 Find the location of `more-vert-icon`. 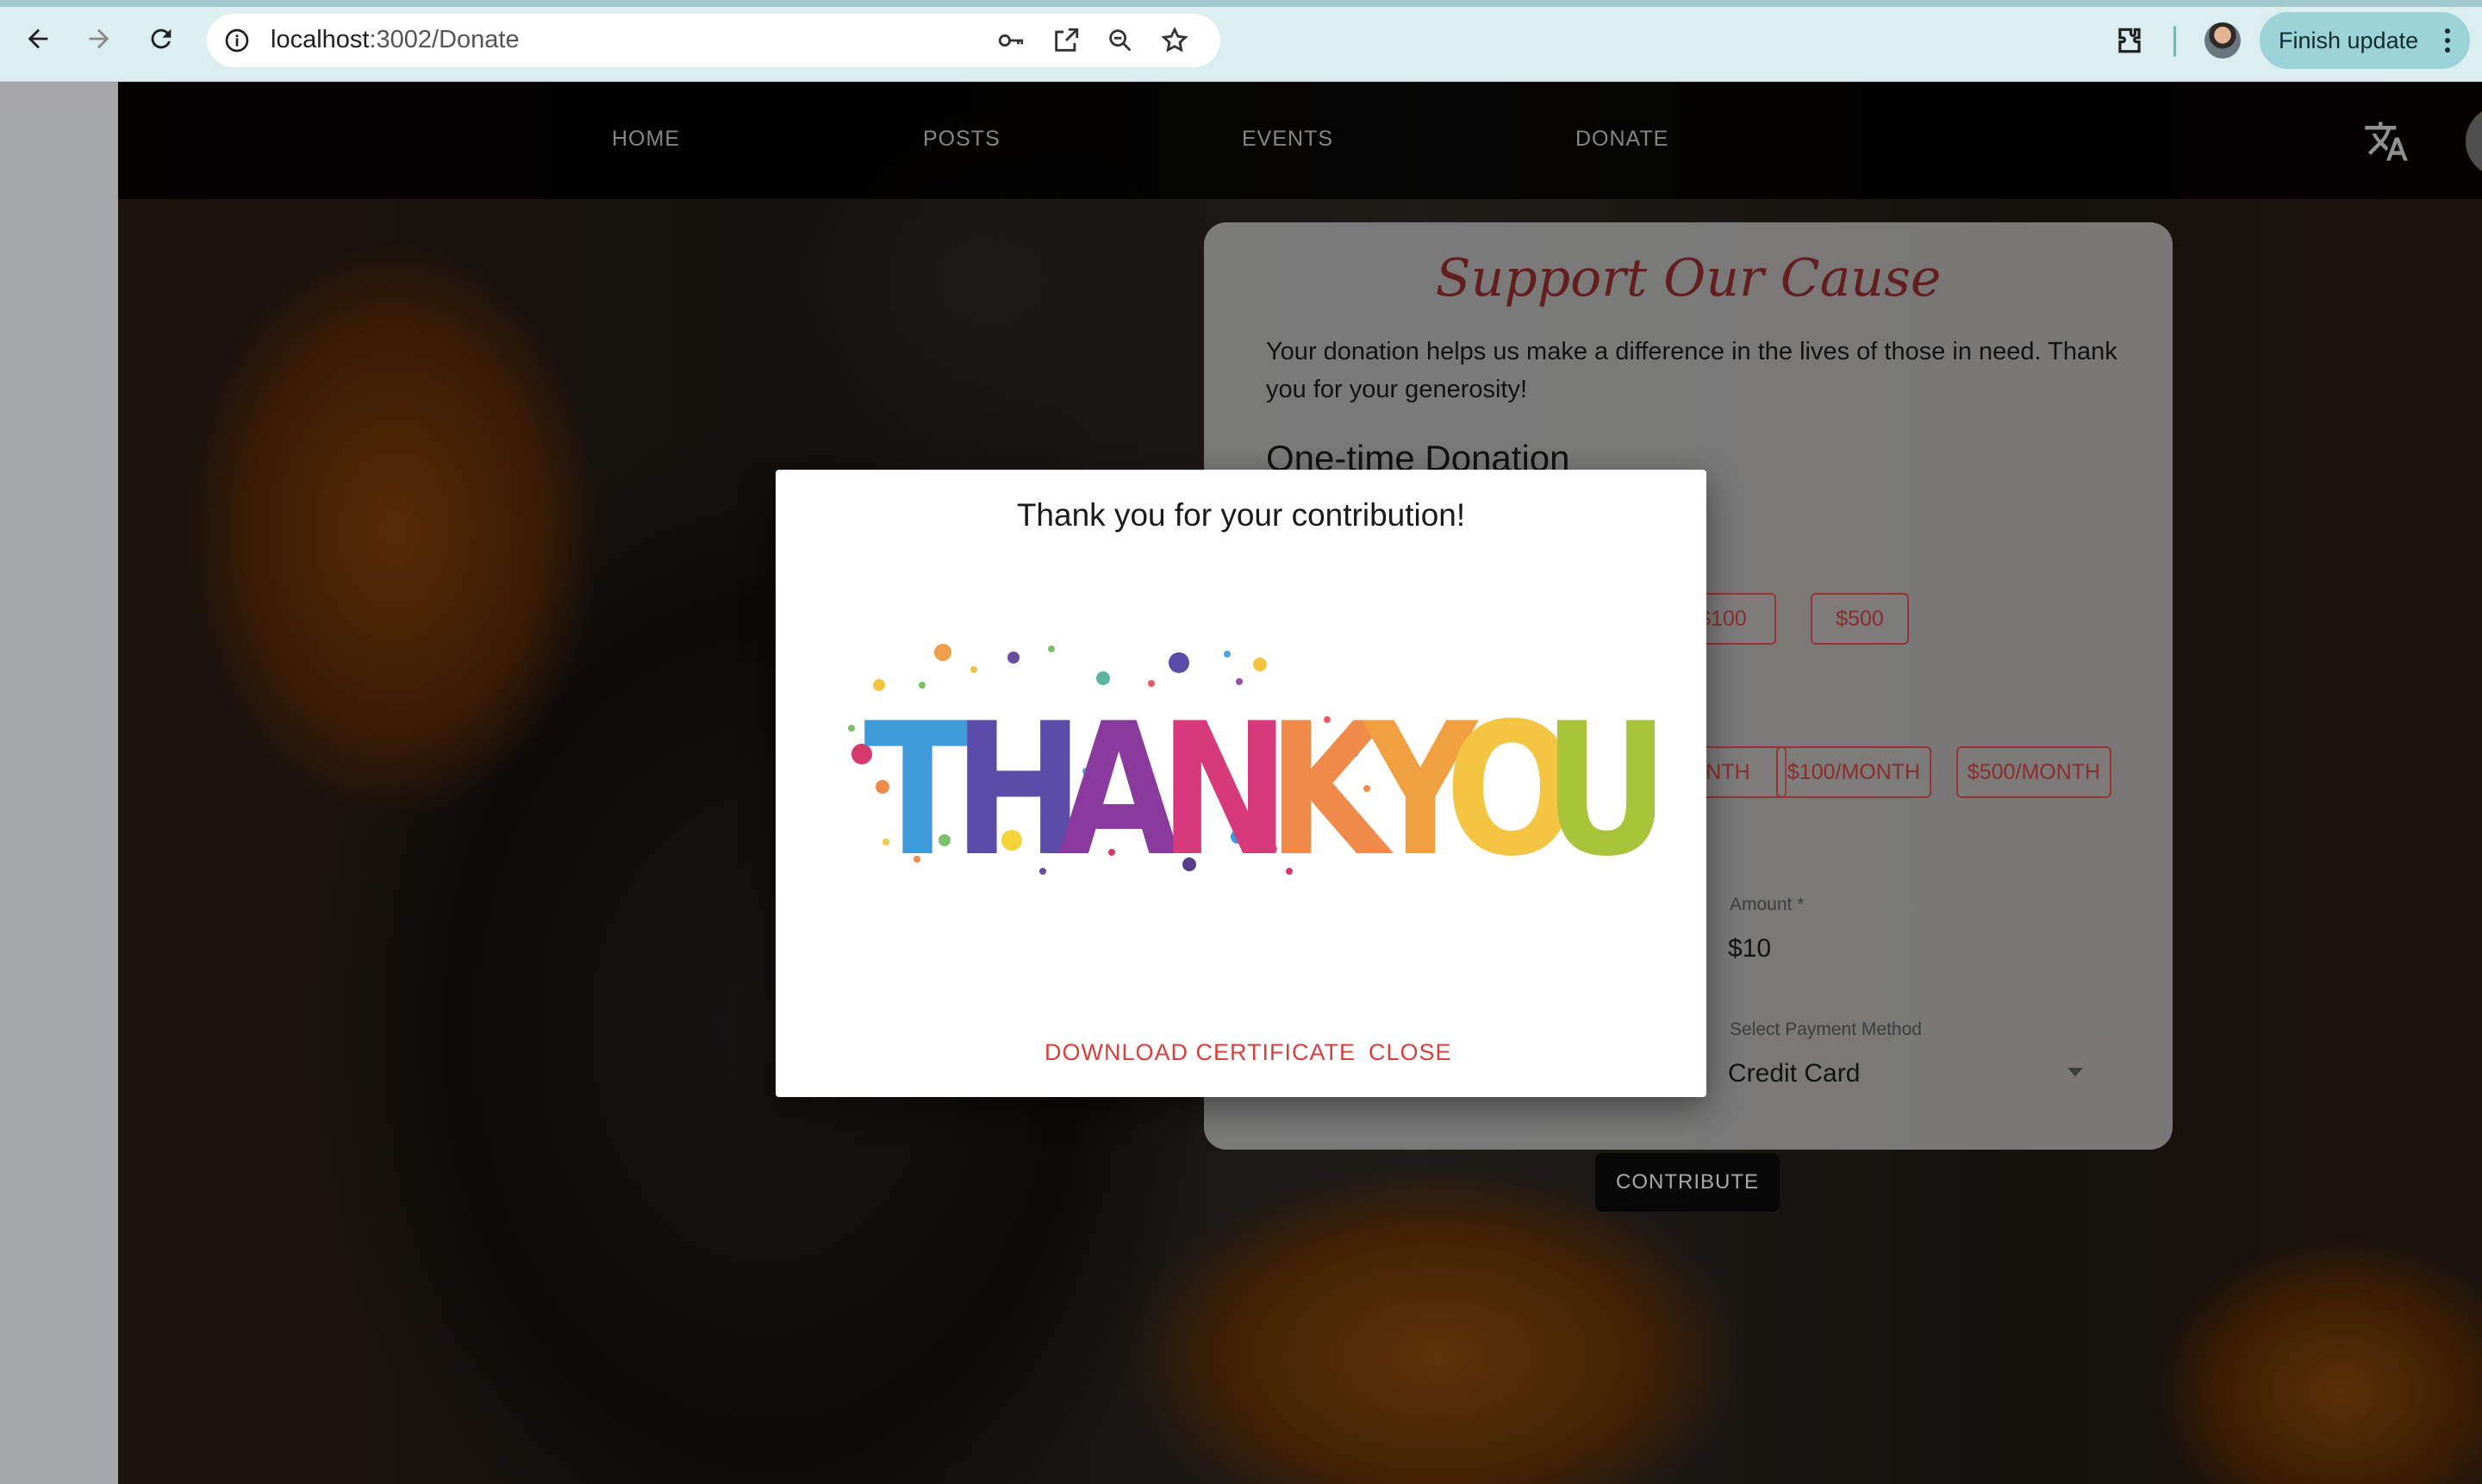

more-vert-icon is located at coordinates (2447, 41).